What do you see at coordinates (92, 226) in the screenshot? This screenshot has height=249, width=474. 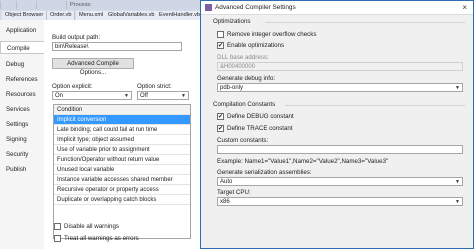 I see `disable-warnings-label: Disable all warnings` at bounding box center [92, 226].